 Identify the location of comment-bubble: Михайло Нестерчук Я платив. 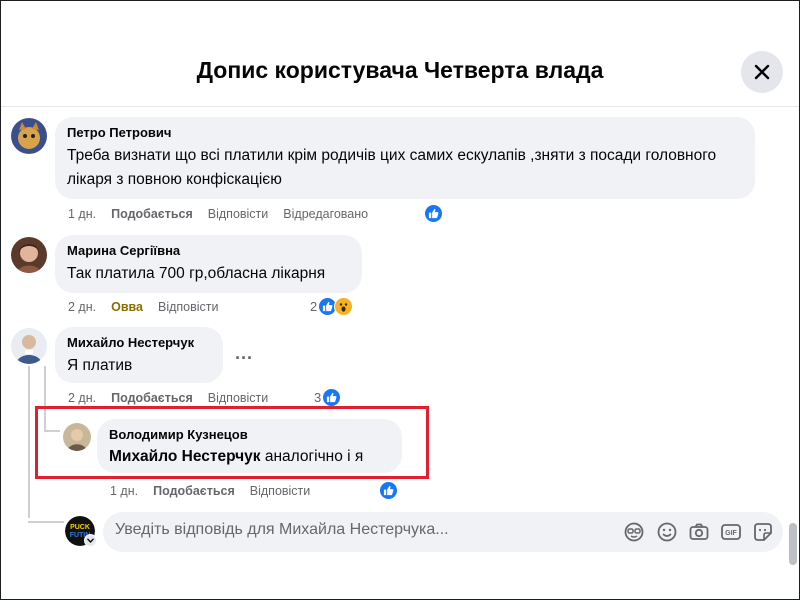
(139, 355).